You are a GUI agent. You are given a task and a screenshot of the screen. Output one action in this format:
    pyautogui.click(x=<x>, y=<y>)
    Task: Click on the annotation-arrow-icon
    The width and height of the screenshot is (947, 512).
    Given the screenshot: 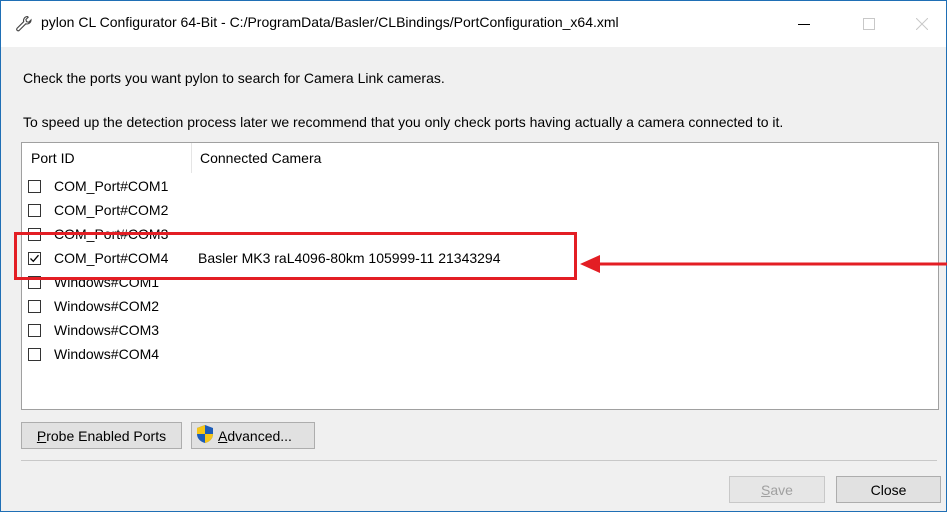 What is the action you would take?
    pyautogui.click(x=763, y=264)
    